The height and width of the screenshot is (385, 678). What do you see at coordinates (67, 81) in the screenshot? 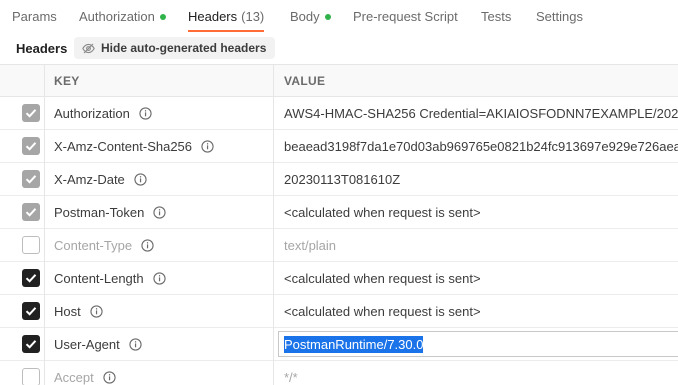
I see `key-column-header: KEY` at bounding box center [67, 81].